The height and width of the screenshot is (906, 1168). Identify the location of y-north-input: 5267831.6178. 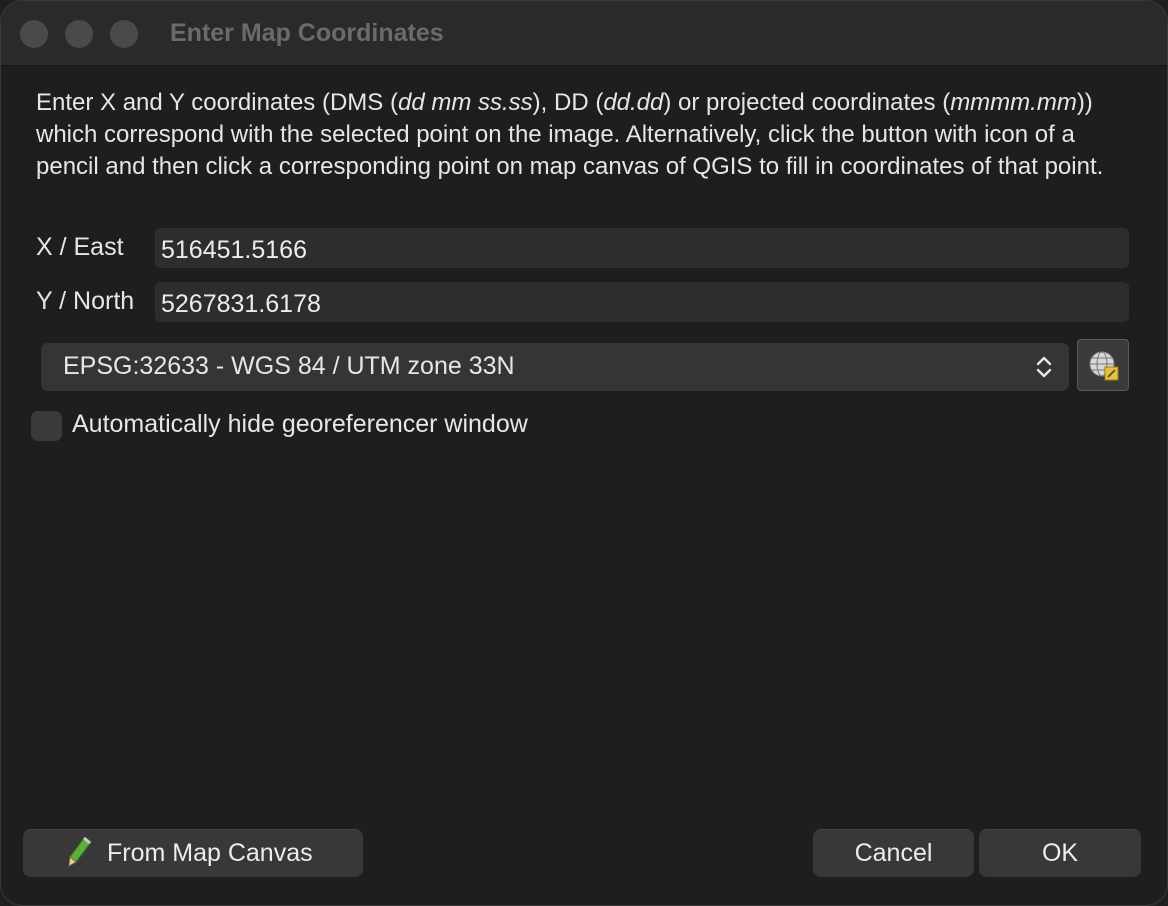
(642, 302).